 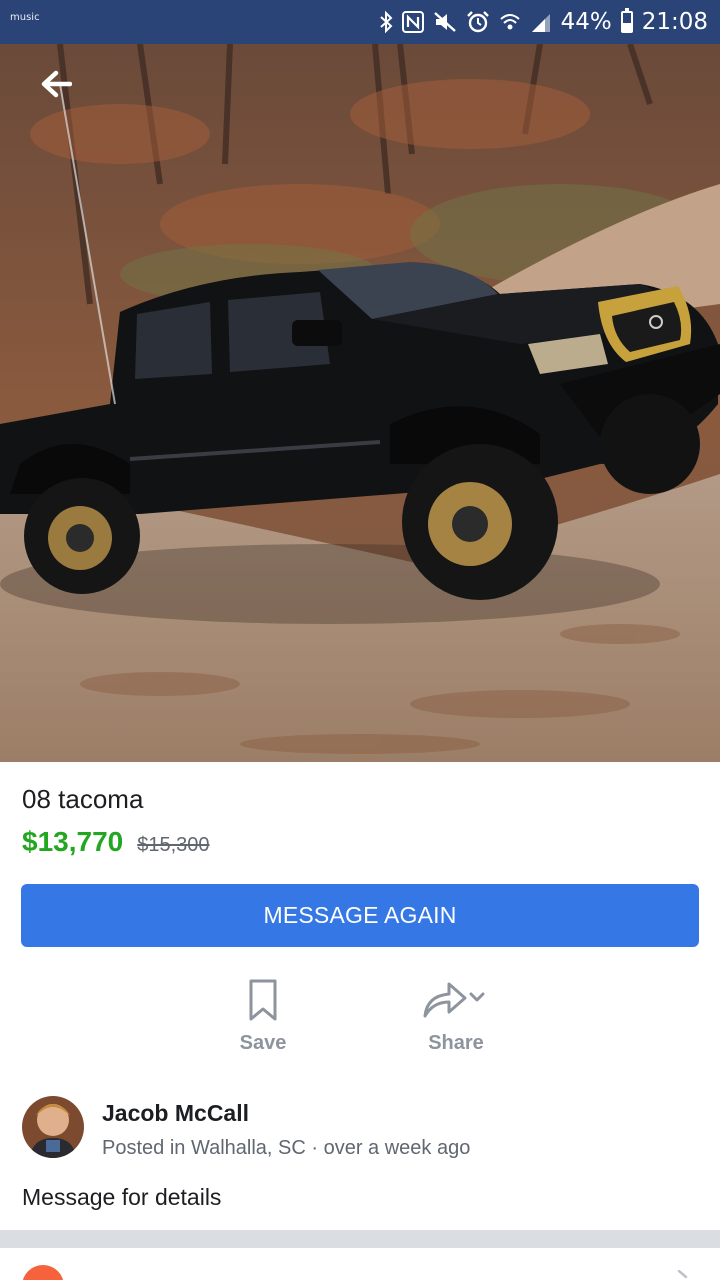 What do you see at coordinates (286, 1113) in the screenshot?
I see `seller-name: Jacob McCall` at bounding box center [286, 1113].